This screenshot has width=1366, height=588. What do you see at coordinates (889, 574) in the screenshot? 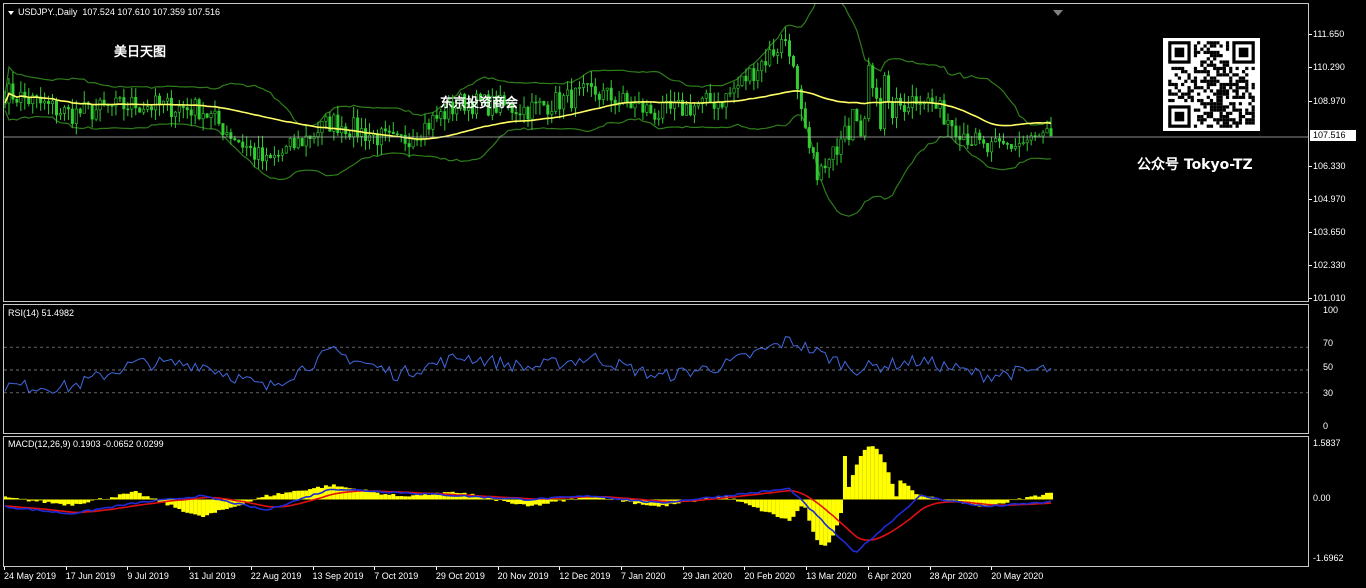
I see `date-tick: 6 Apr 2020` at bounding box center [889, 574].